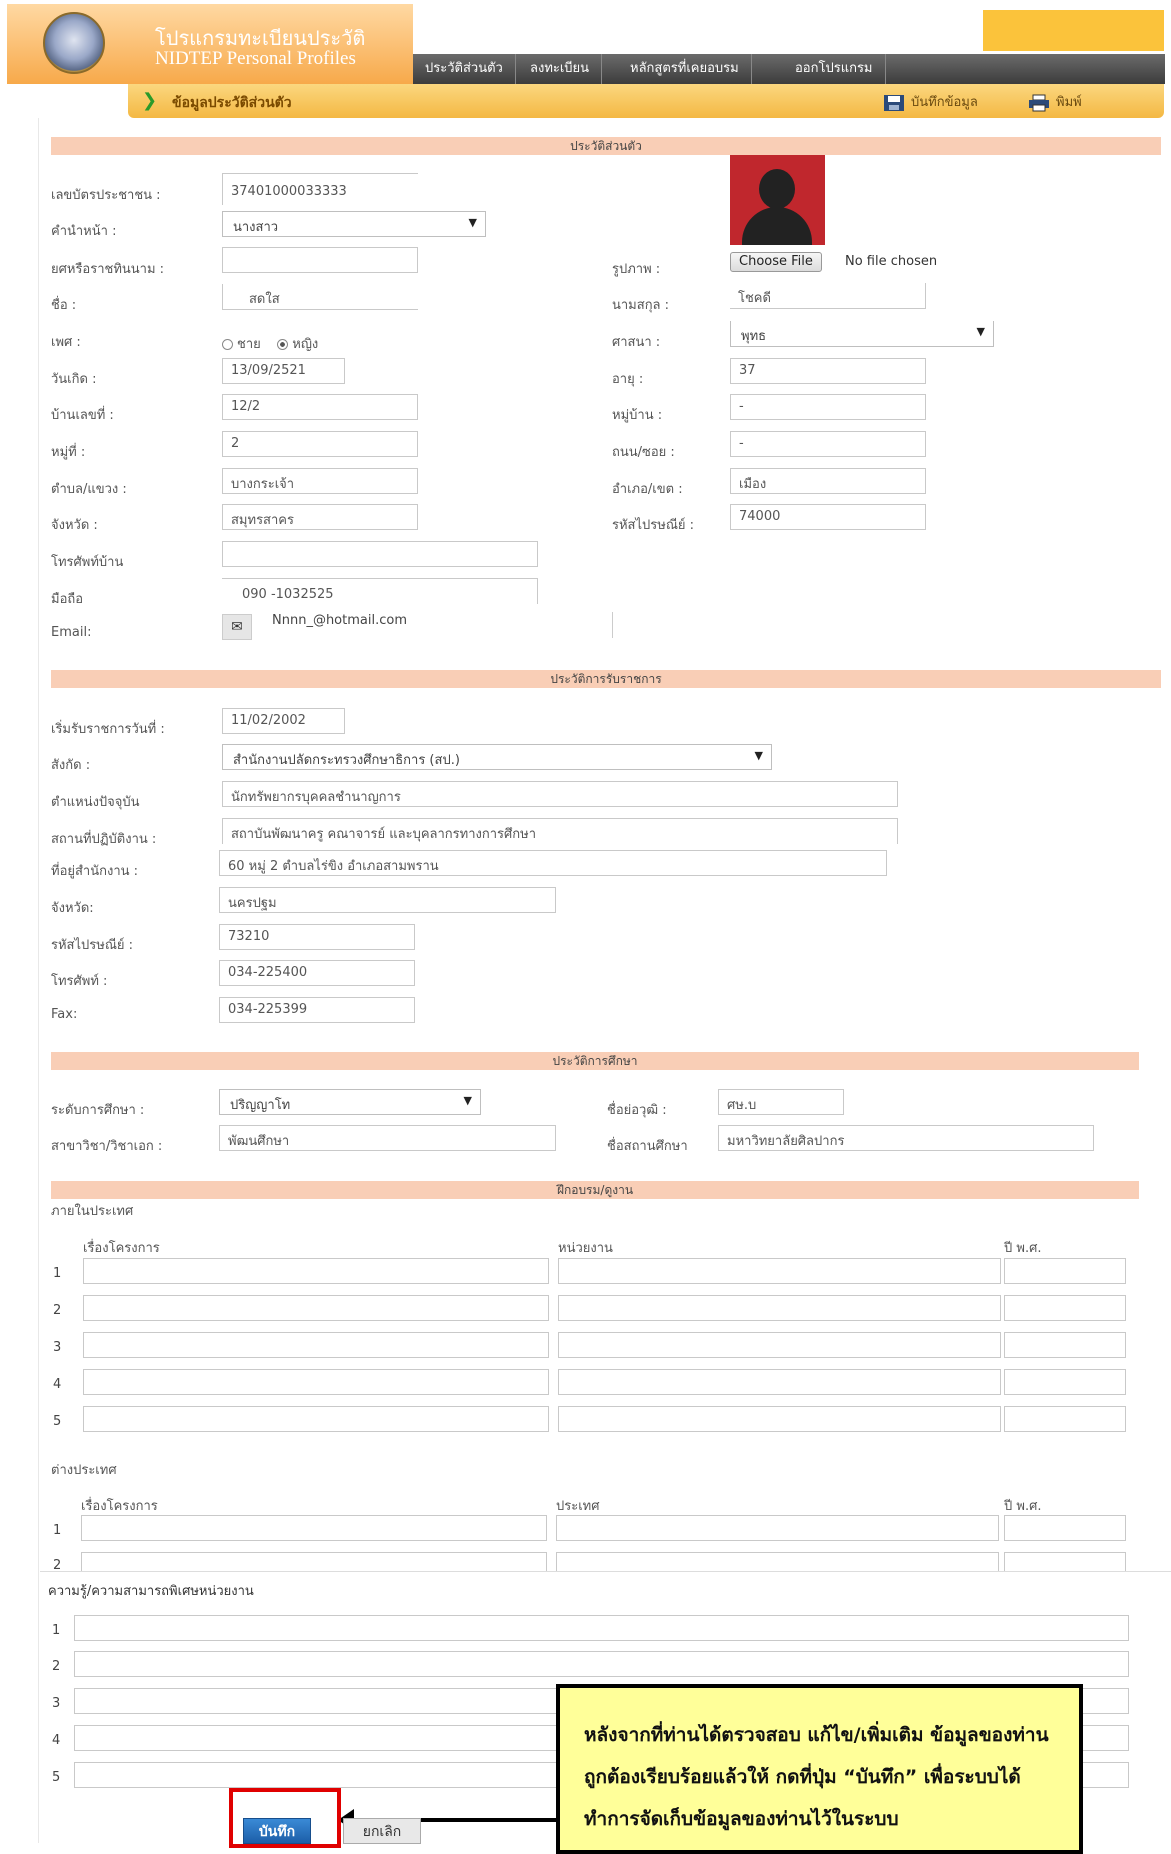  What do you see at coordinates (320, 481) in the screenshot?
I see `subdistrict-input: บางกระเจ้า` at bounding box center [320, 481].